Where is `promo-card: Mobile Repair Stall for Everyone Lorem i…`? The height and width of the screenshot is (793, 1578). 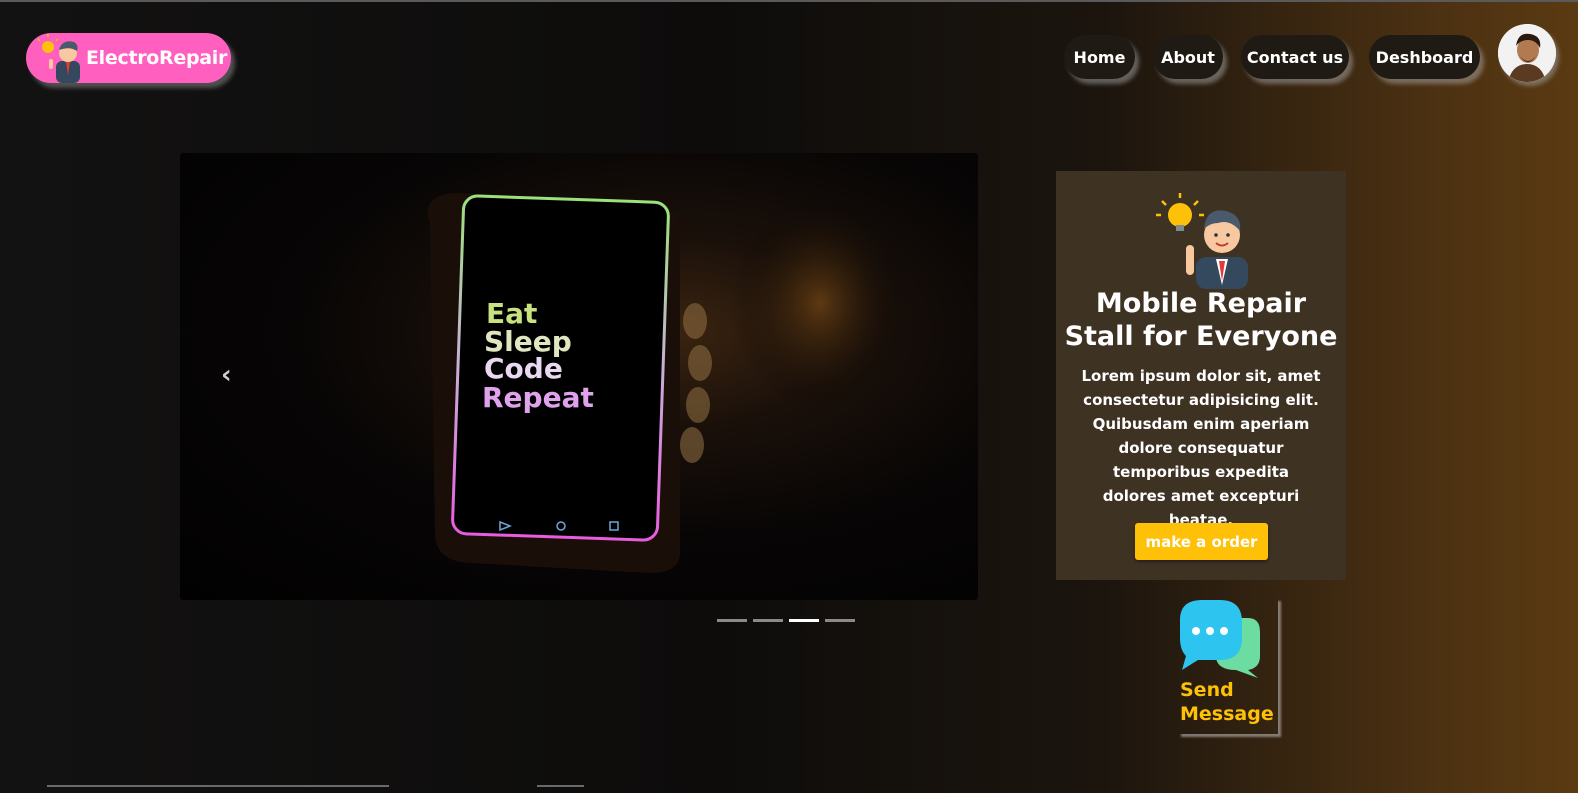
promo-card: Mobile Repair Stall for Everyone Lorem i… is located at coordinates (1201, 375).